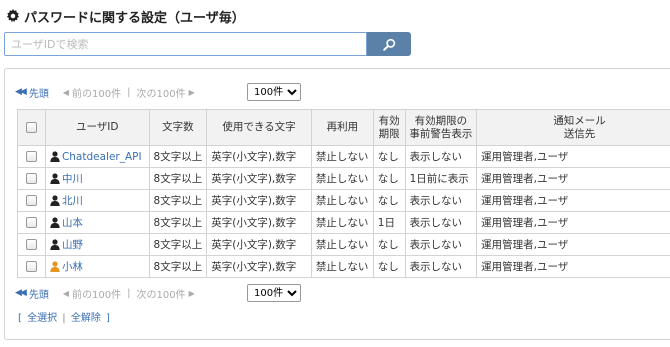  I want to click on page-title: パスワードに関する設定（ユーザ毎）, so click(134, 18).